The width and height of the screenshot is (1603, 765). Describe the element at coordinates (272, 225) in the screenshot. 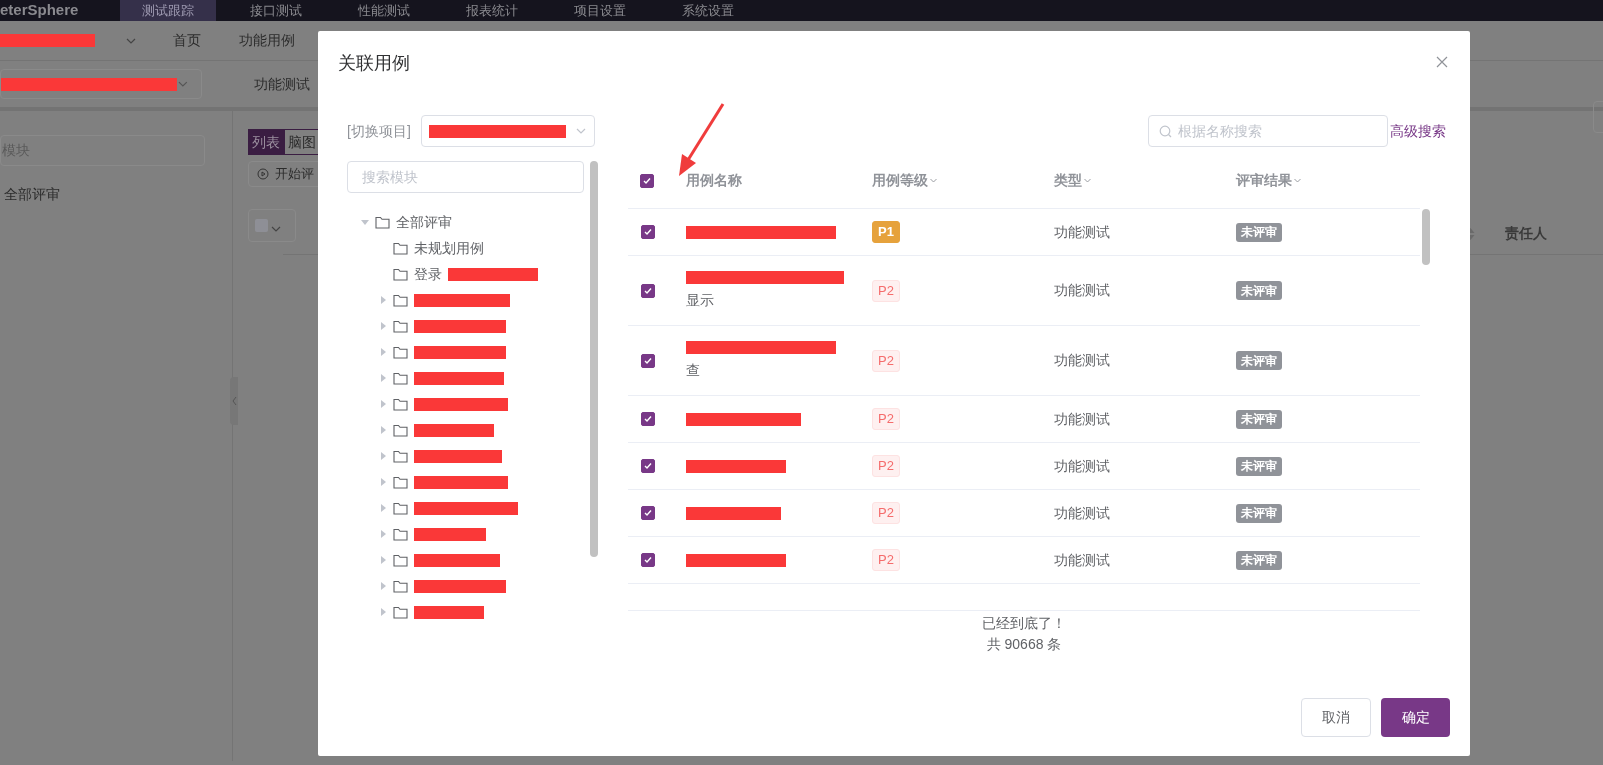

I see `selection-dropdown` at that location.